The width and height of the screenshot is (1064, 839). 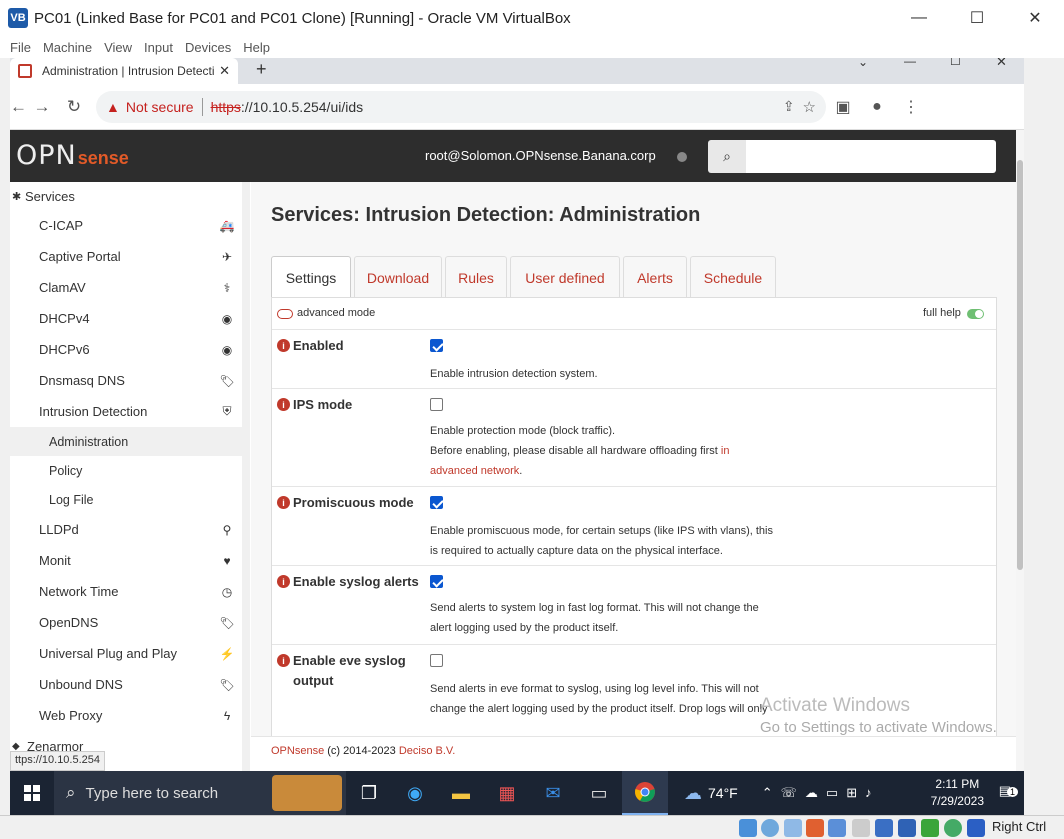 What do you see at coordinates (208, 47) in the screenshot?
I see `menu-devices: Devices` at bounding box center [208, 47].